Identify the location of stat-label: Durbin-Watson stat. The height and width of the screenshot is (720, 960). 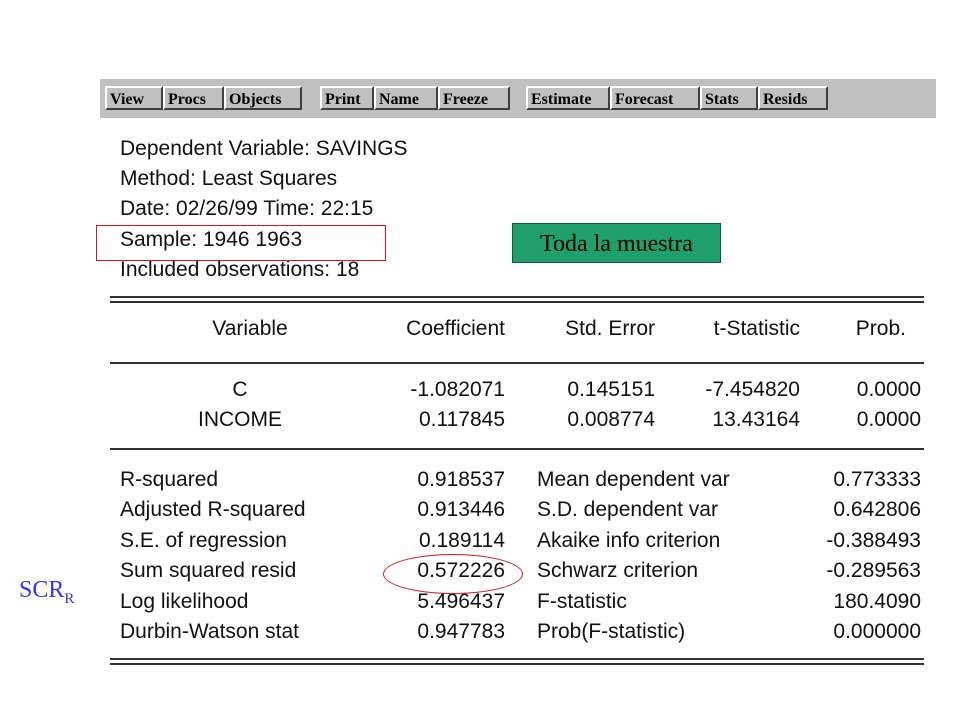
(209, 631).